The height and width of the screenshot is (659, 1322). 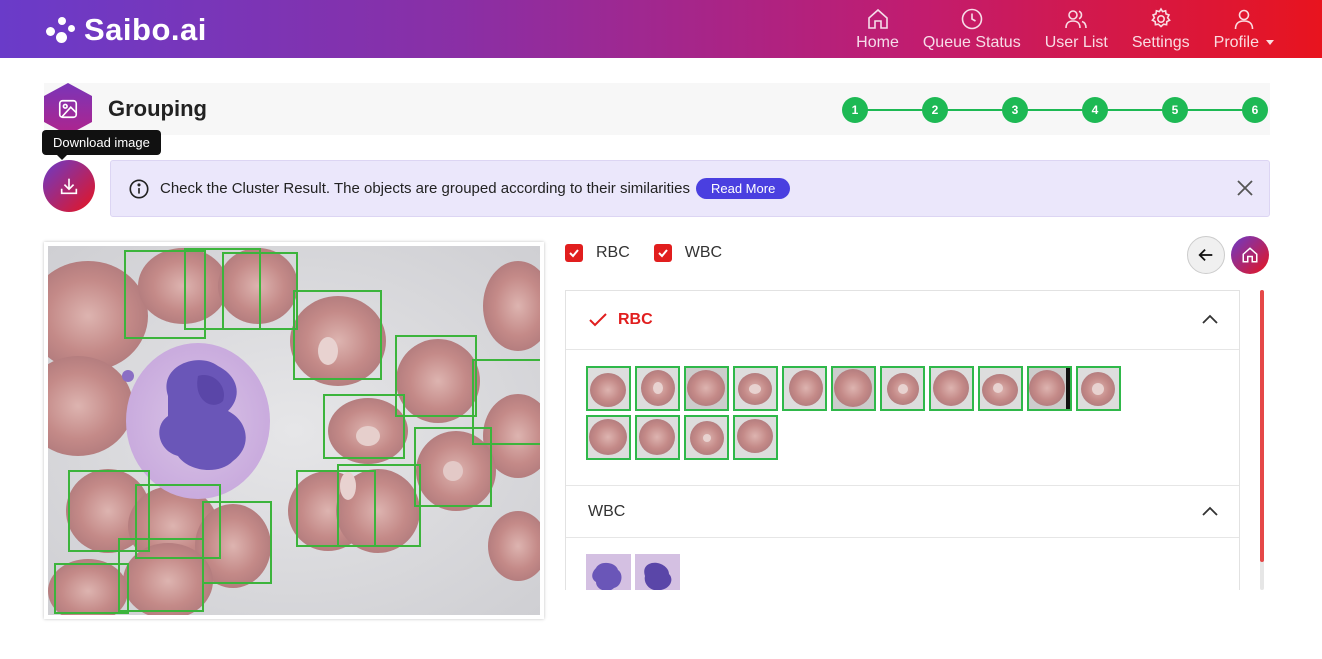 What do you see at coordinates (139, 188) in the screenshot?
I see `info-icon` at bounding box center [139, 188].